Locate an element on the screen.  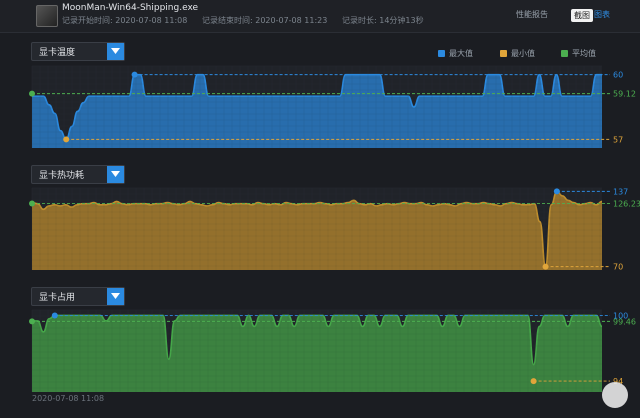
max-value-label: 137 is located at coordinates (620, 191).